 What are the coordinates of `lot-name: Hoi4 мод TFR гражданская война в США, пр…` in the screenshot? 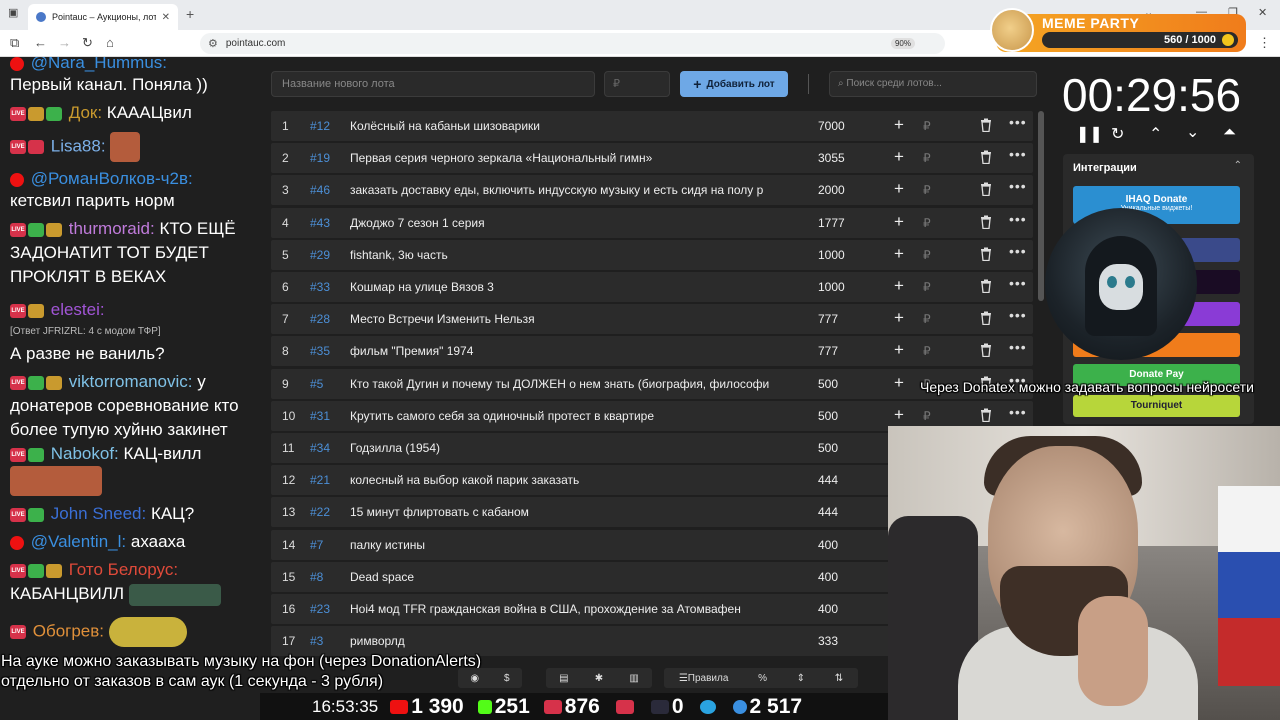 It's located at (570, 609).